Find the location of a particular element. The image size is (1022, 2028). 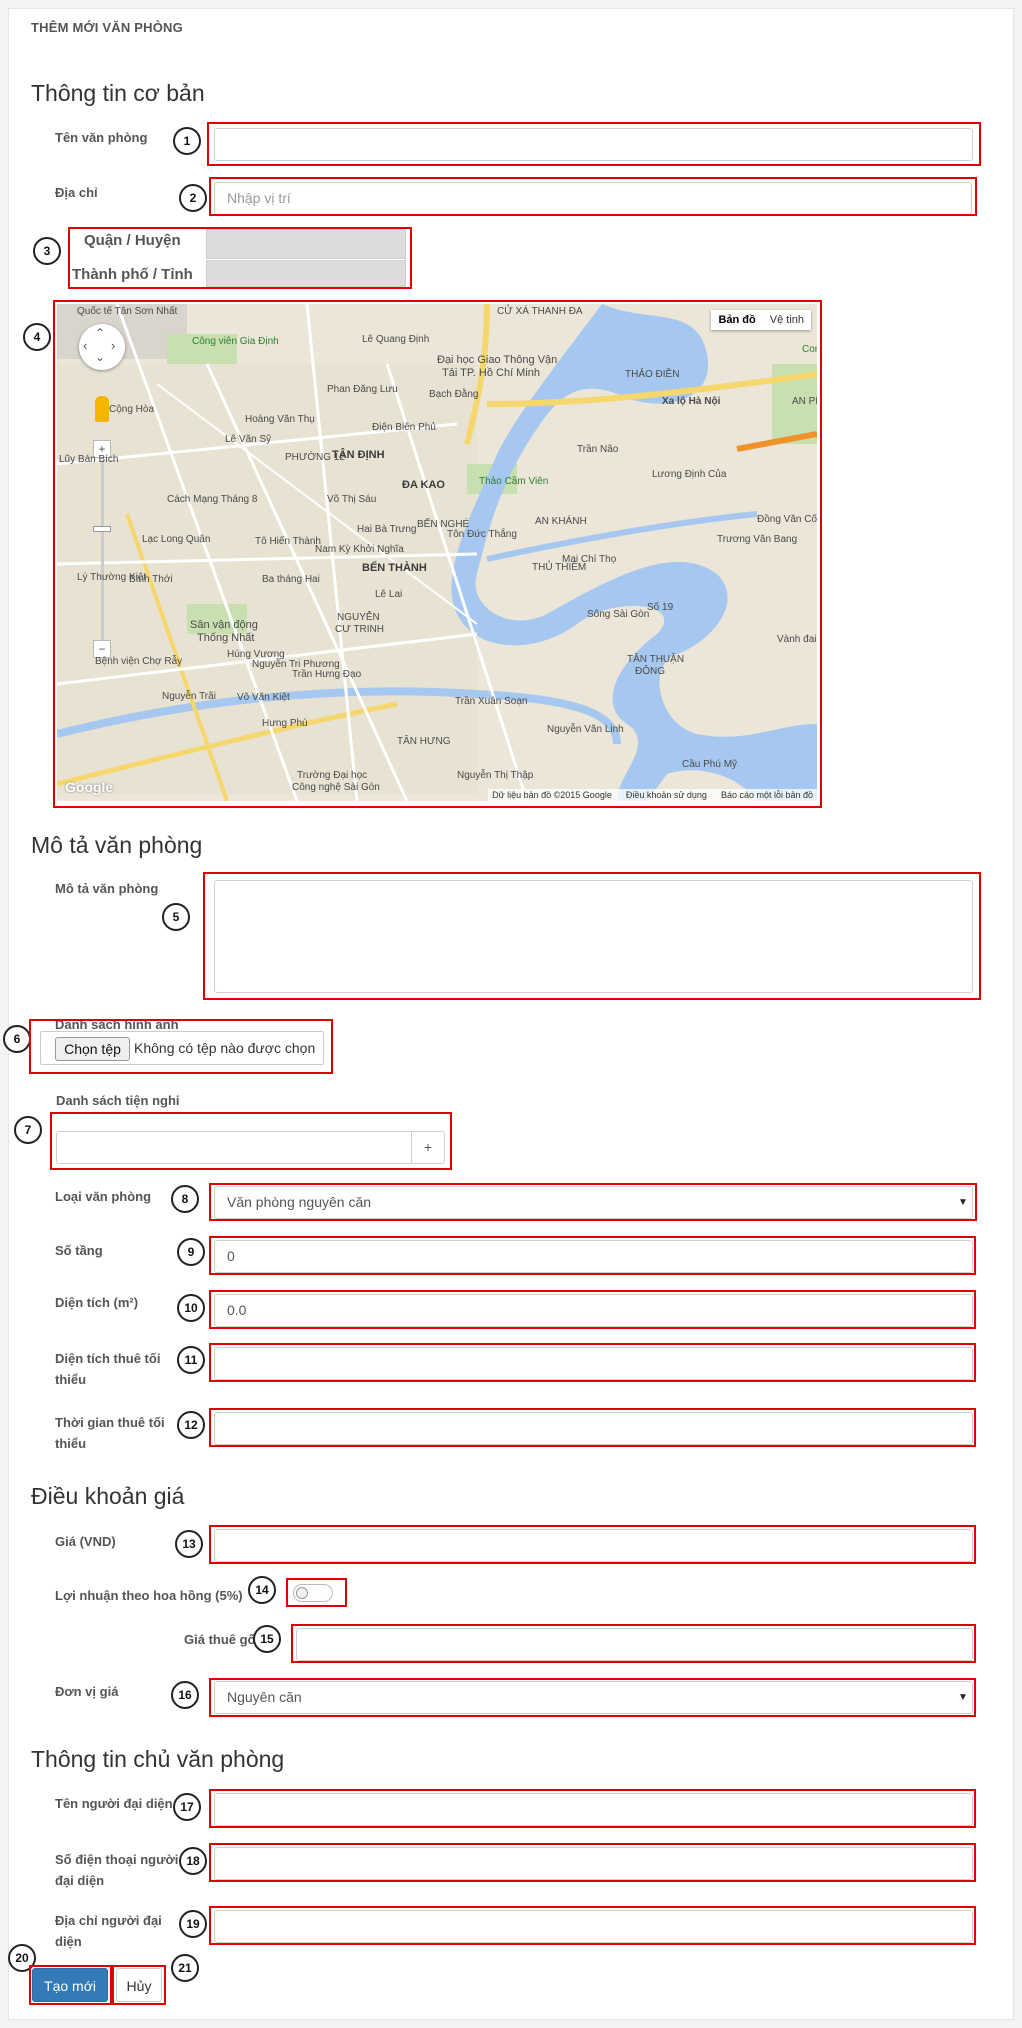

min-rent-time-label-1: Thời gian thuê tối is located at coordinates (110, 1422).